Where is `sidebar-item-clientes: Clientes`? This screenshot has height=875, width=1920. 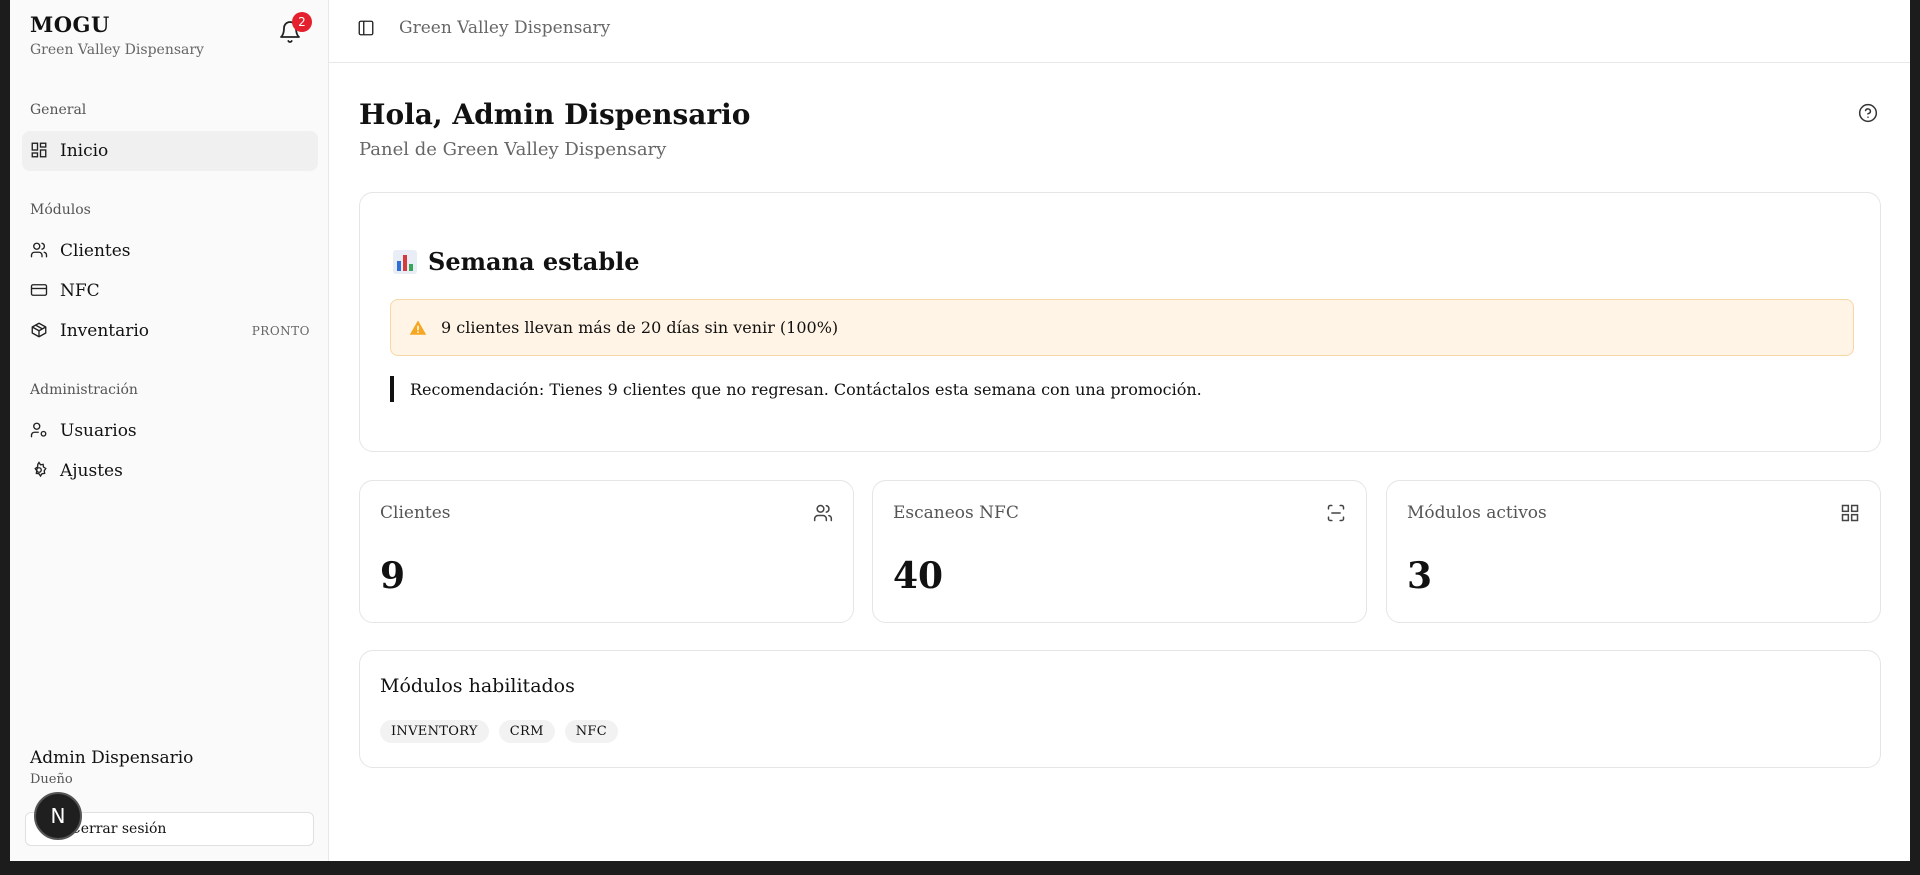
sidebar-item-clientes: Clientes is located at coordinates (170, 251).